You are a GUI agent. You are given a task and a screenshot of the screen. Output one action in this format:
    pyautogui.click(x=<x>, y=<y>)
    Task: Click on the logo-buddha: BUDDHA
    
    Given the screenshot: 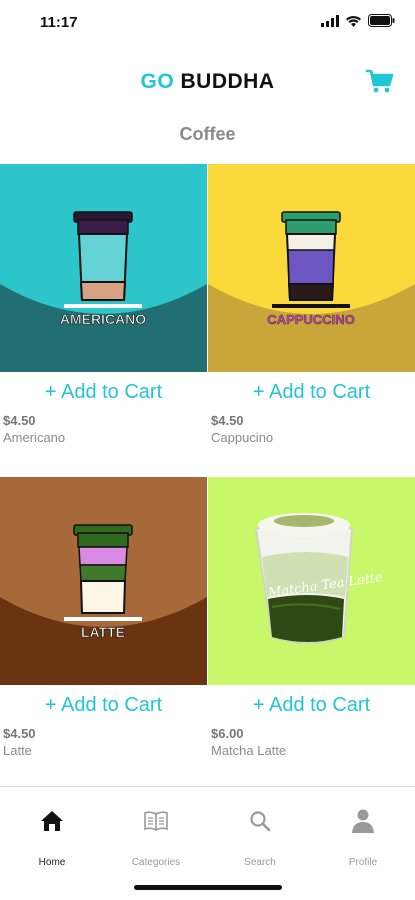 What is the action you would take?
    pyautogui.click(x=227, y=81)
    